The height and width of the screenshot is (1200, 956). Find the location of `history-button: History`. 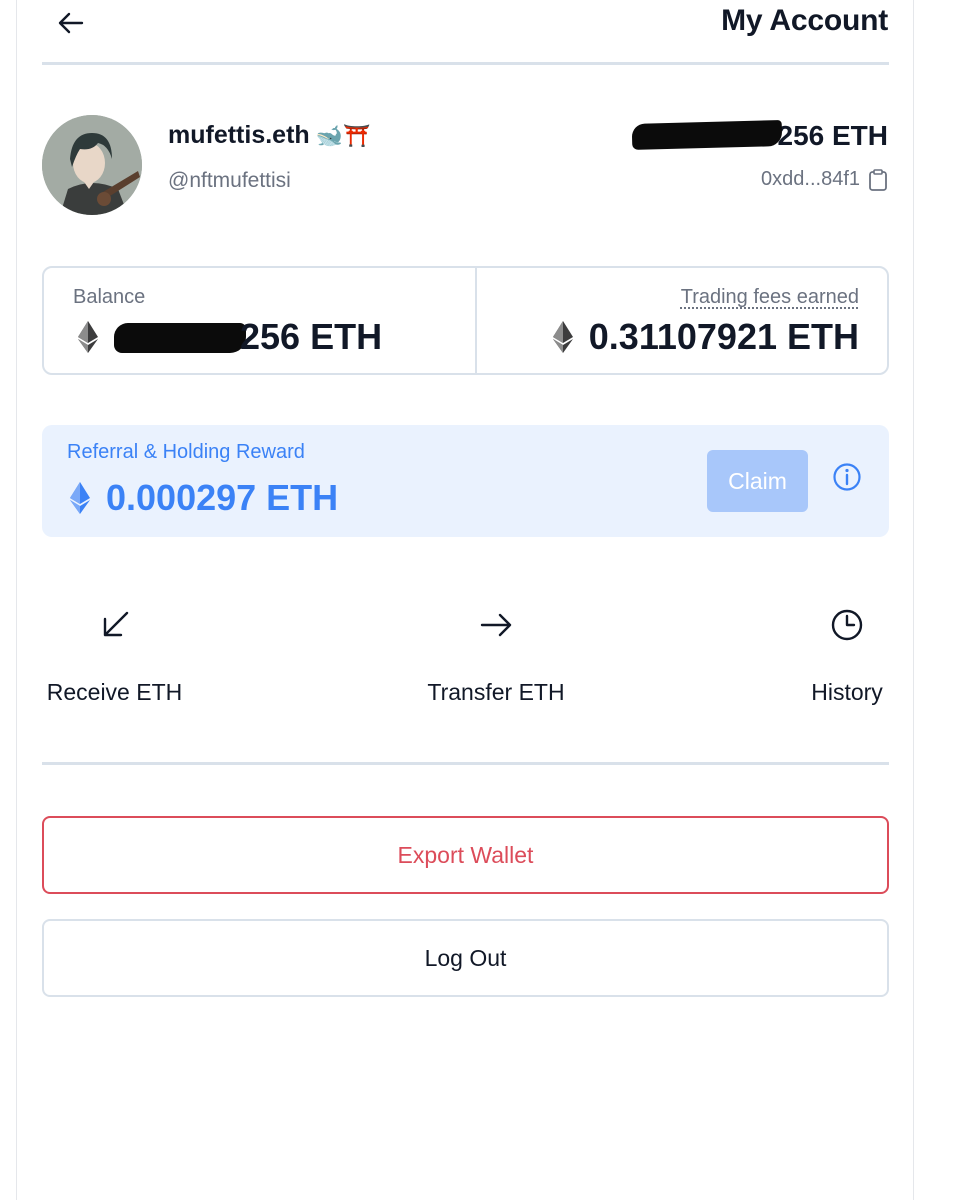

history-button: History is located at coordinates (847, 655).